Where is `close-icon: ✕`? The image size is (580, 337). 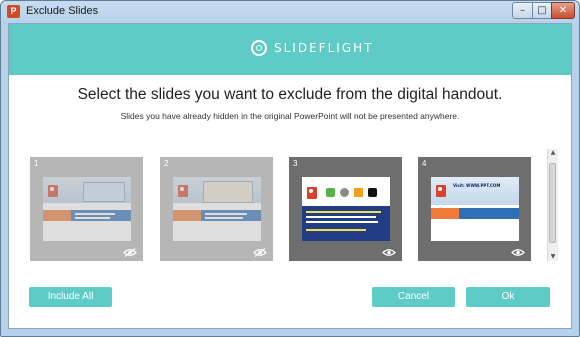
close-icon: ✕ is located at coordinates (563, 10).